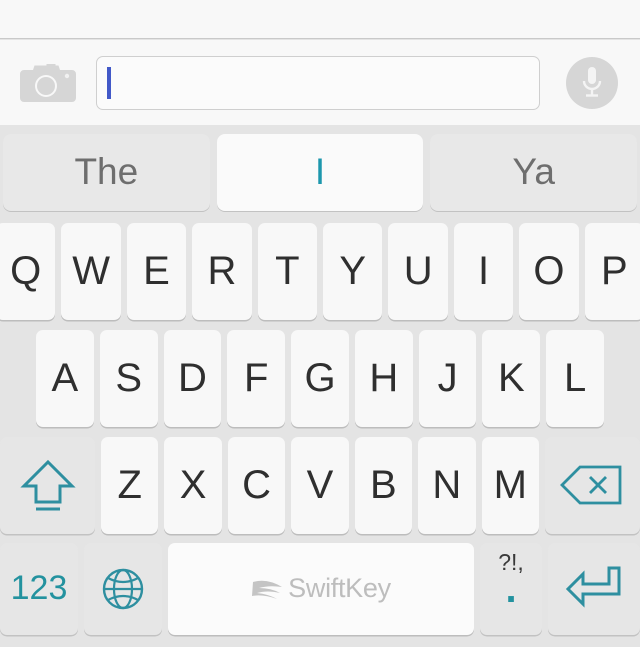 This screenshot has width=640, height=647. I want to click on swiftkey-logo: SwiftKey, so click(321, 588).